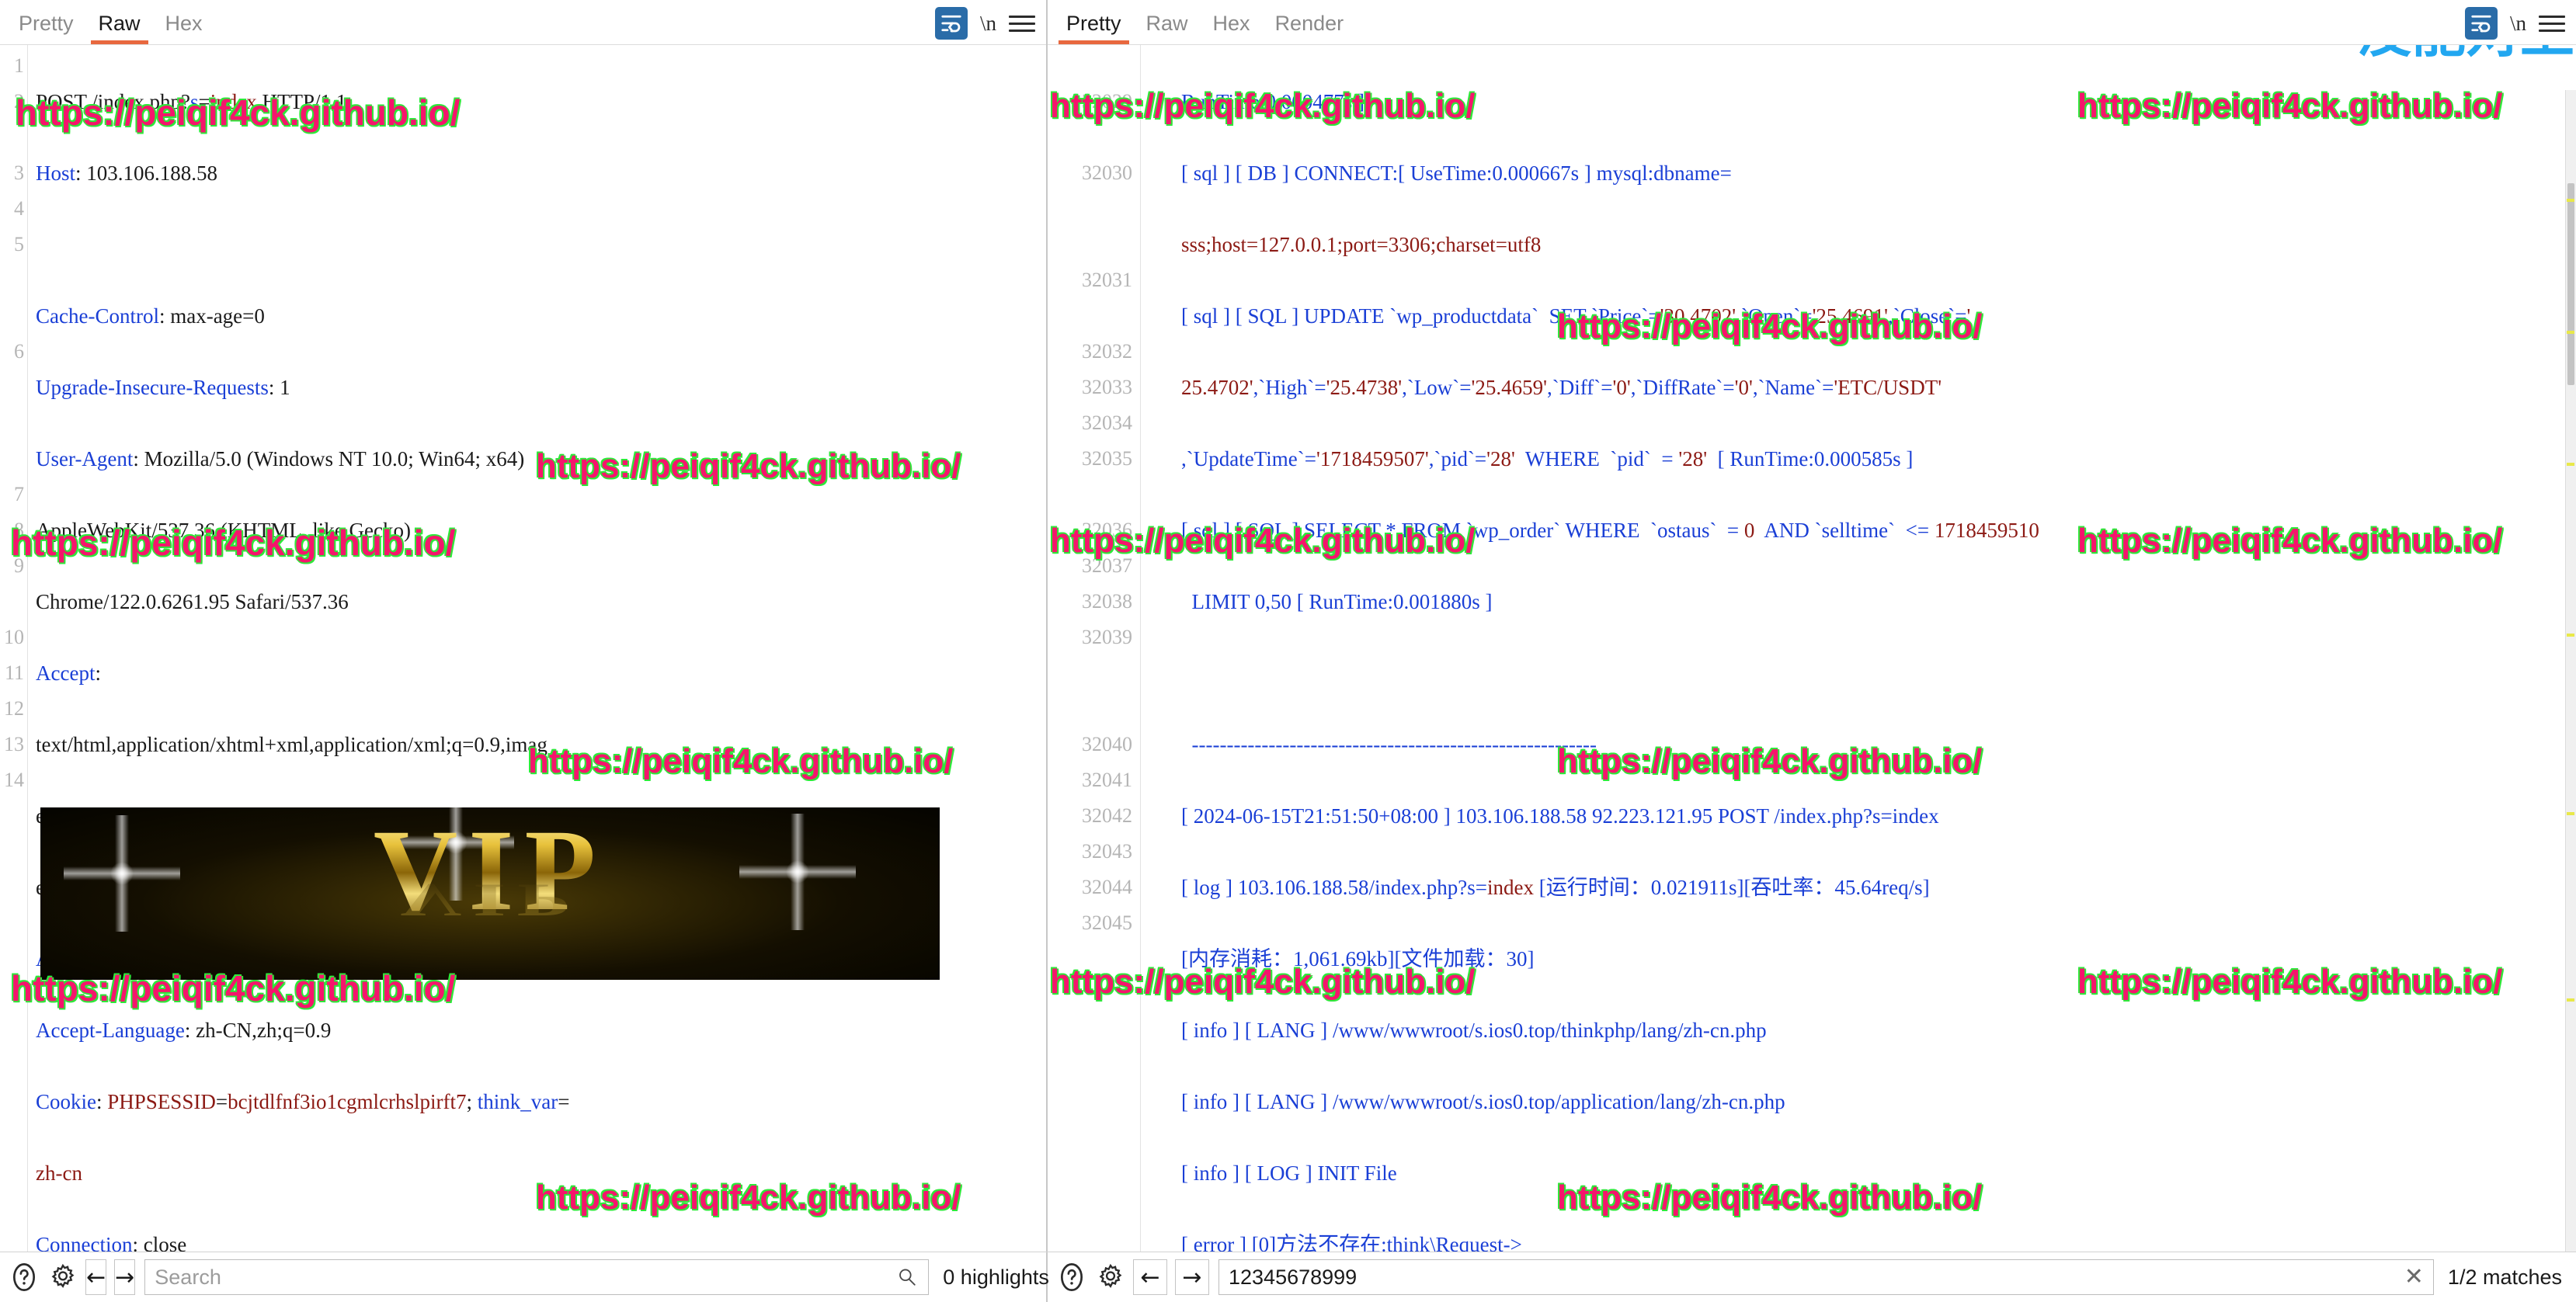 The height and width of the screenshot is (1302, 2576). Describe the element at coordinates (1351, 1242) in the screenshot. I see `response-row-16: [ error ] [0]方法不存在:think\Request->` at that location.